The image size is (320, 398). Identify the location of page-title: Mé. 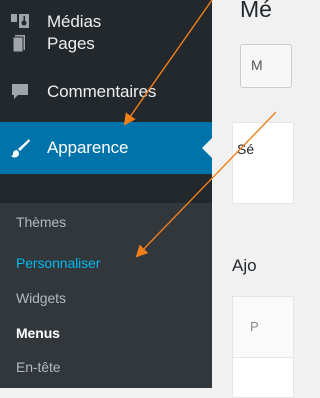
(256, 11).